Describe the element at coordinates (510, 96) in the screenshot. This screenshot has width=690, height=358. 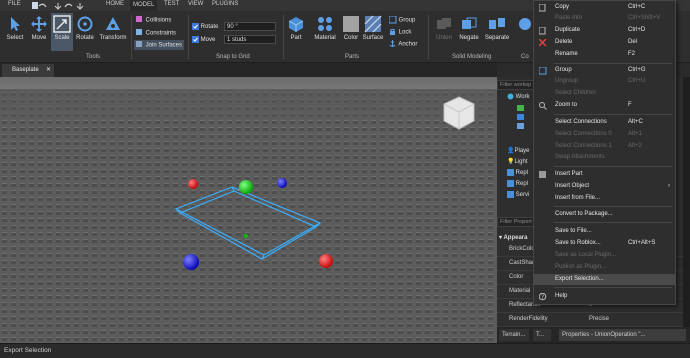
I see `globe-icon` at that location.